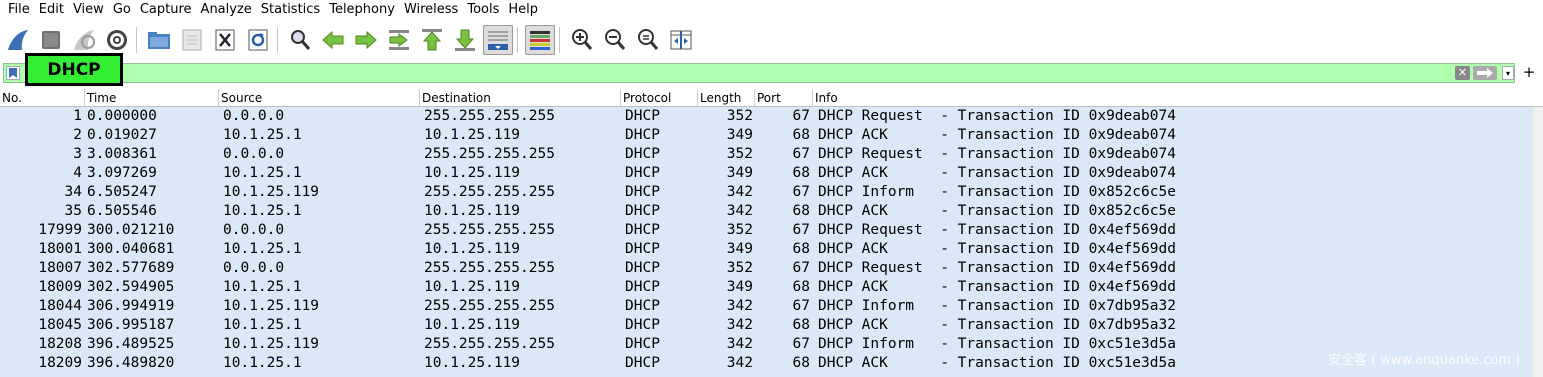 The height and width of the screenshot is (377, 1543). What do you see at coordinates (465, 40) in the screenshot?
I see `go-last-icon` at bounding box center [465, 40].